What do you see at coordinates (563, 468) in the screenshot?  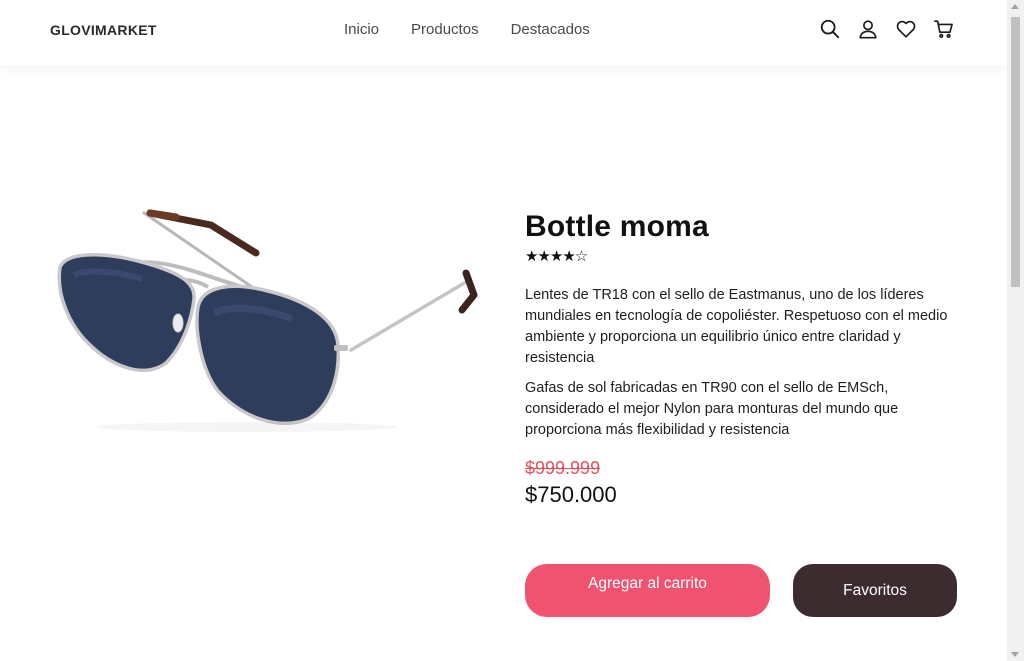 I see `old-price: $999.999` at bounding box center [563, 468].